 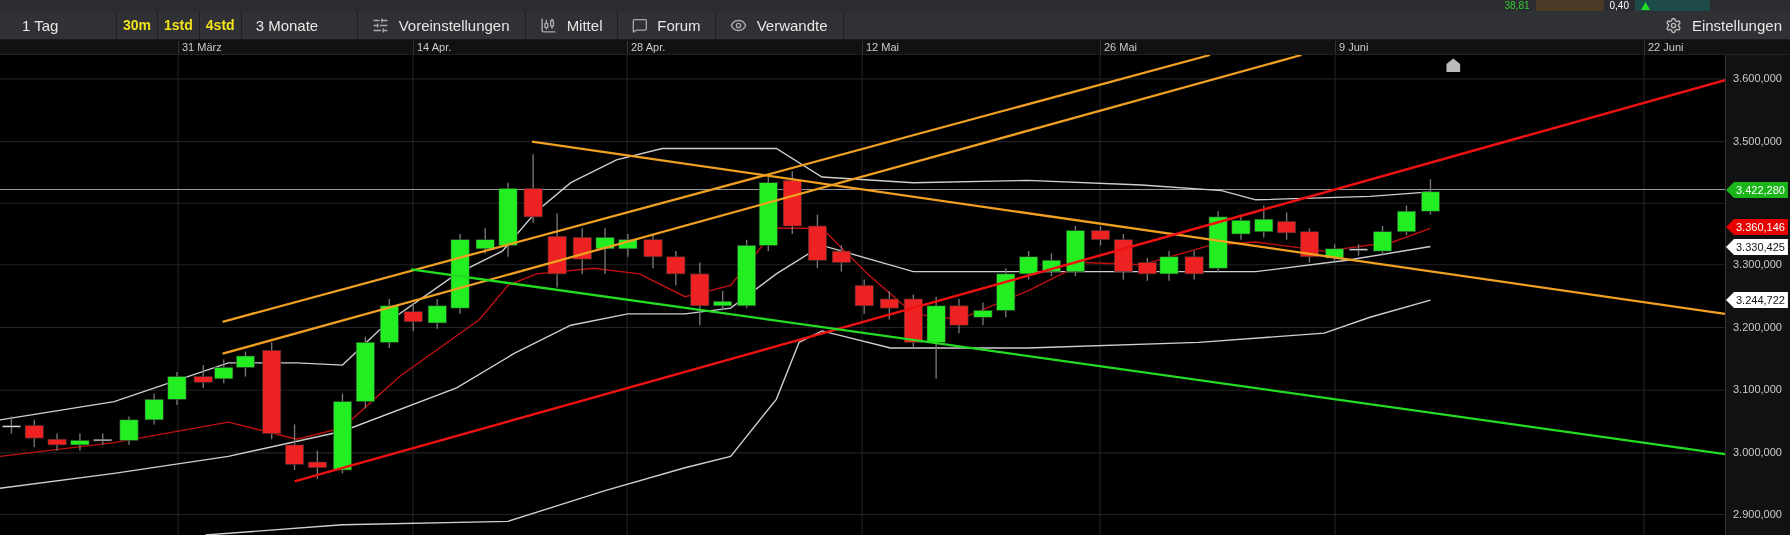 What do you see at coordinates (1757, 452) in the screenshot?
I see `price-tick-label: 3.000,000` at bounding box center [1757, 452].